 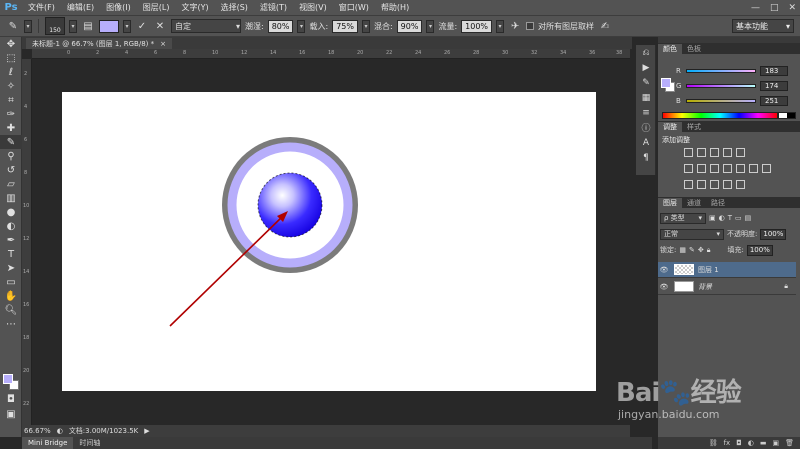 I want to click on shape-tool-icon: ▭, so click(x=11, y=282).